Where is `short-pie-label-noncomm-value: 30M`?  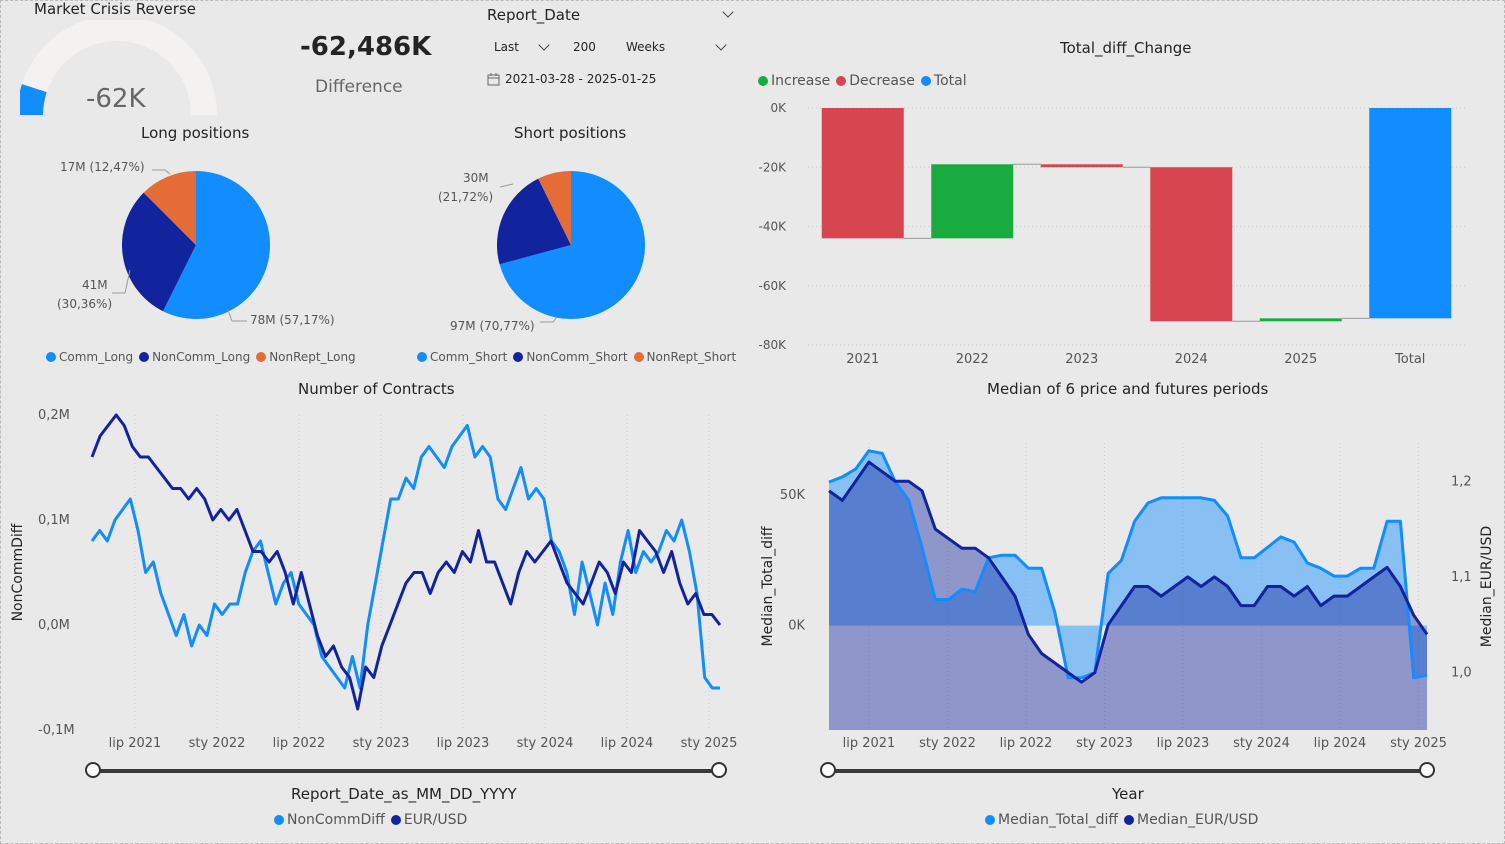
short-pie-label-noncomm-value: 30M is located at coordinates (476, 178).